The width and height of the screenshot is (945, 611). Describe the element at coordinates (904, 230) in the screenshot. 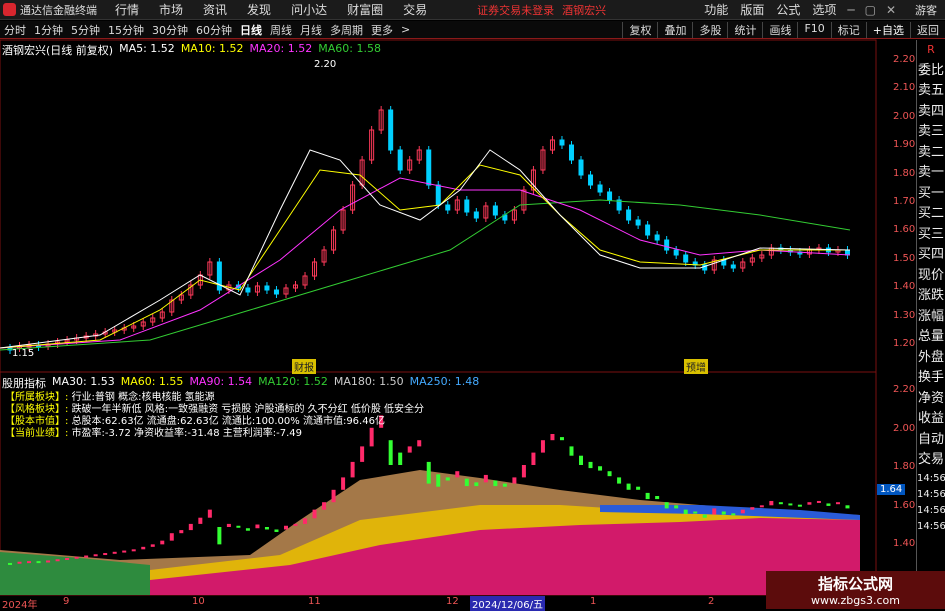

I see `main-axis-tick: 1.60` at that location.